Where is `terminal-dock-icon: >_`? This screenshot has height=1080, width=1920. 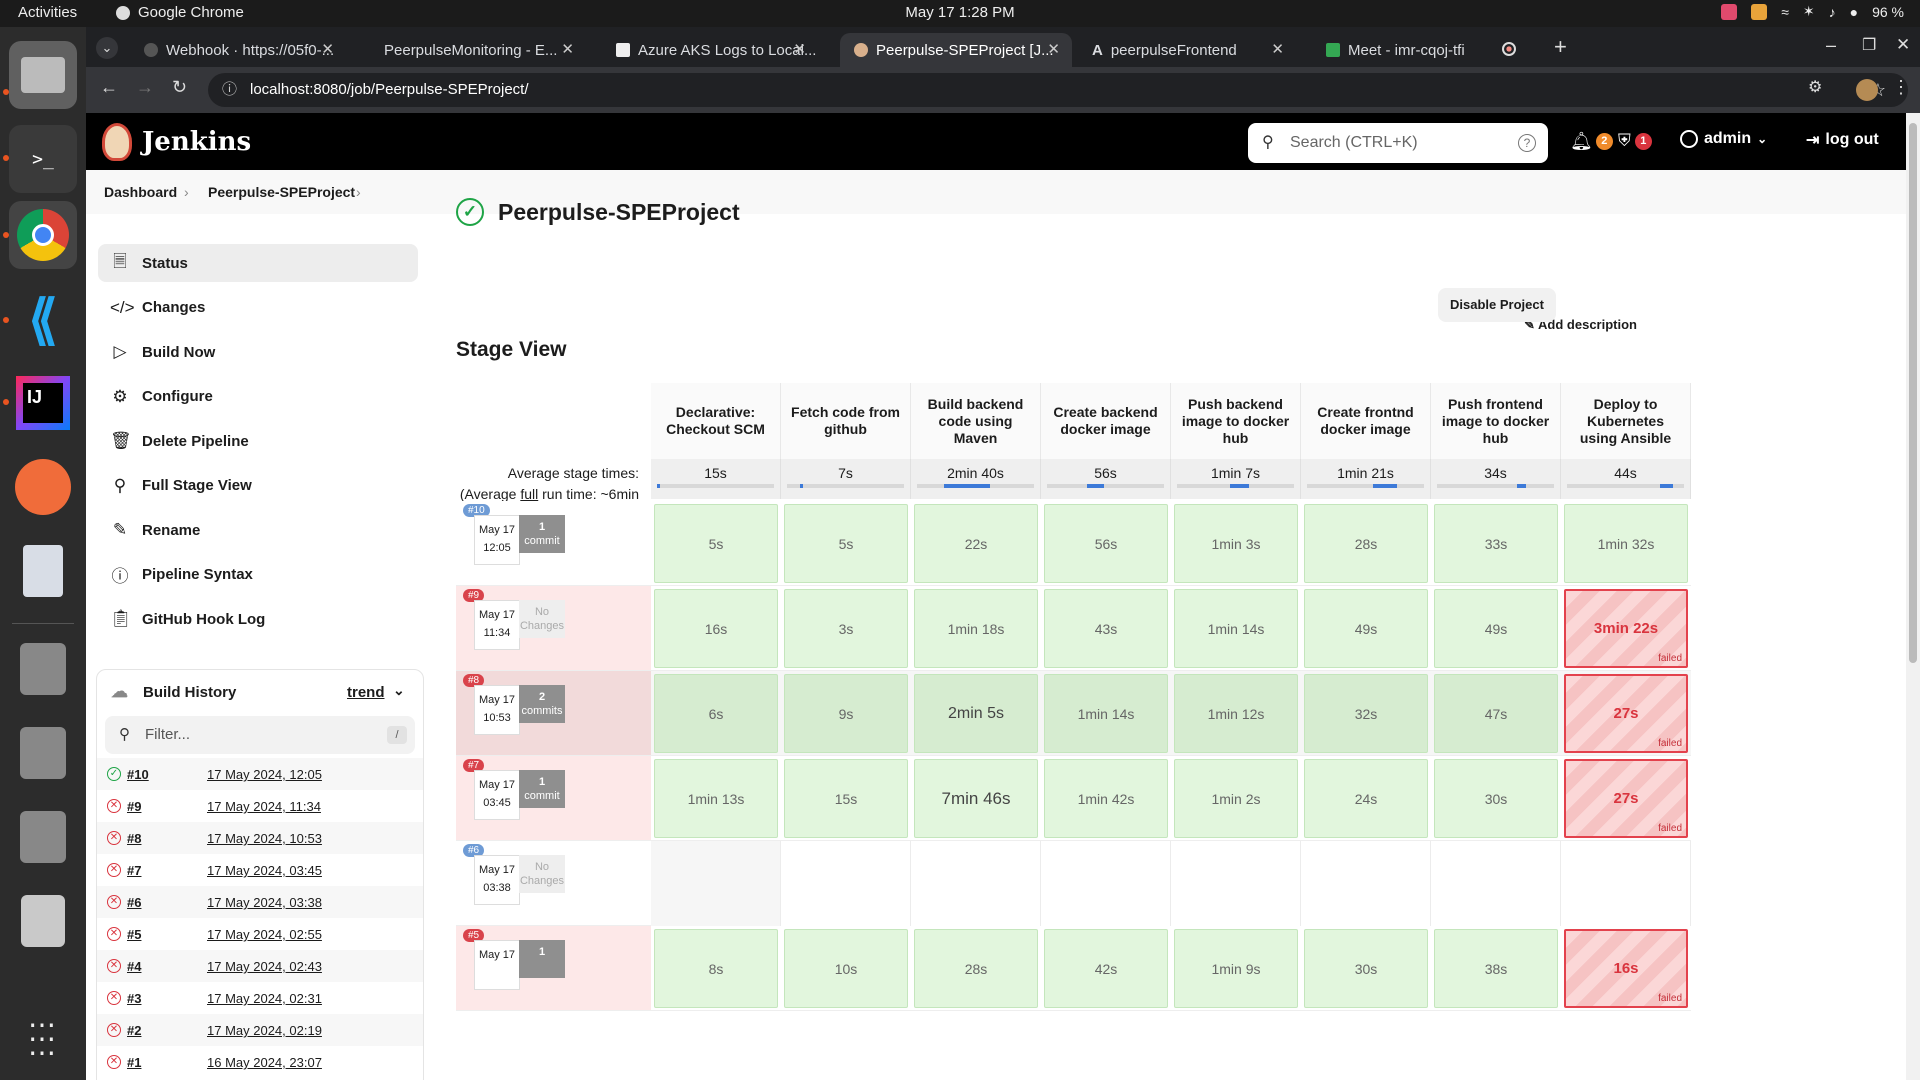 terminal-dock-icon: >_ is located at coordinates (43, 159).